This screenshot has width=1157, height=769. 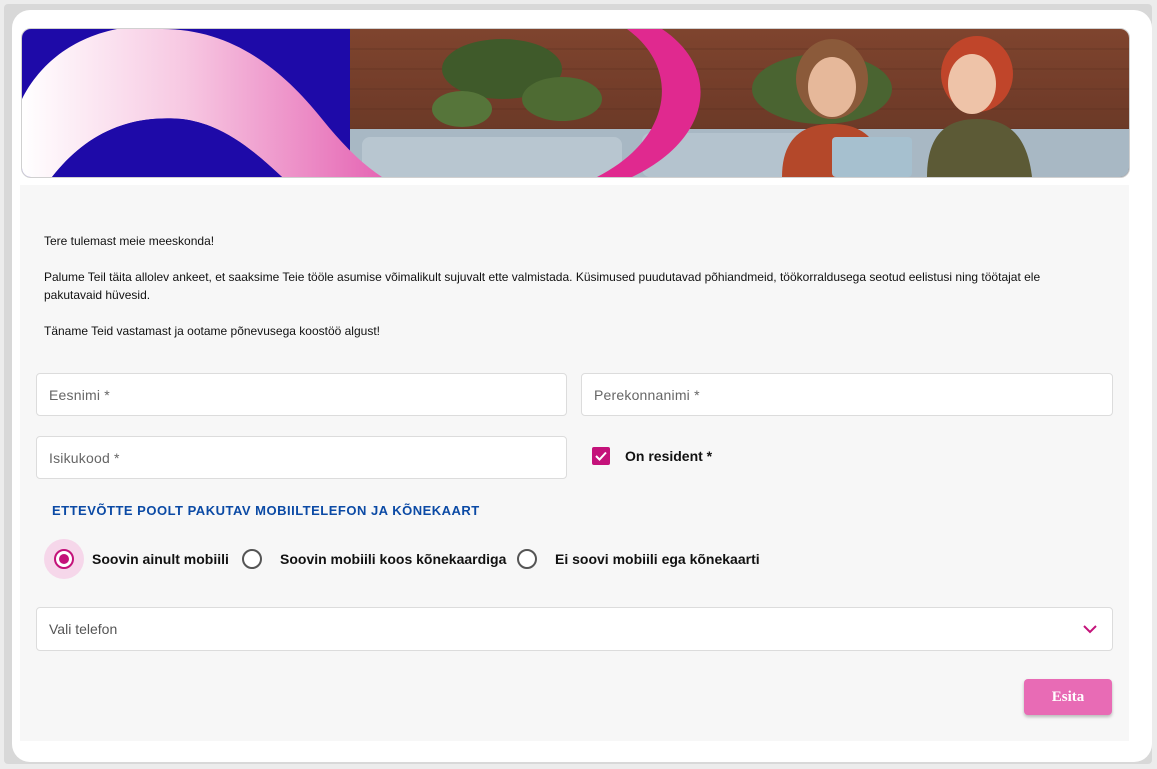 What do you see at coordinates (83, 629) in the screenshot?
I see `phone-select-placeholder: Vali telefon` at bounding box center [83, 629].